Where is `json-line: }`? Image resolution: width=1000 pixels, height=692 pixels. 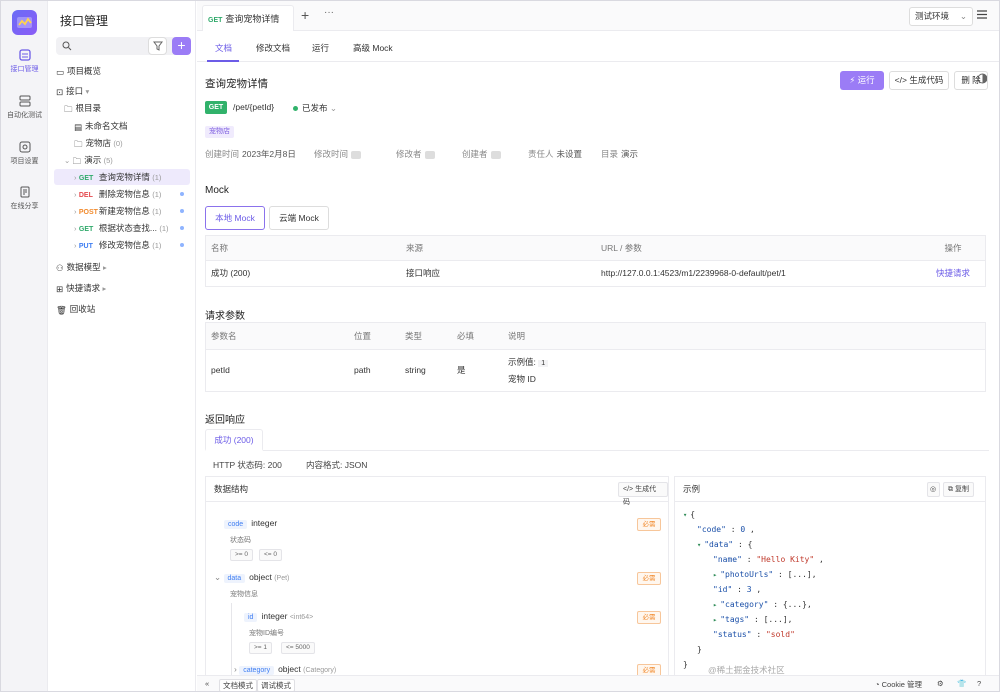
json-line: } is located at coordinates (699, 649).